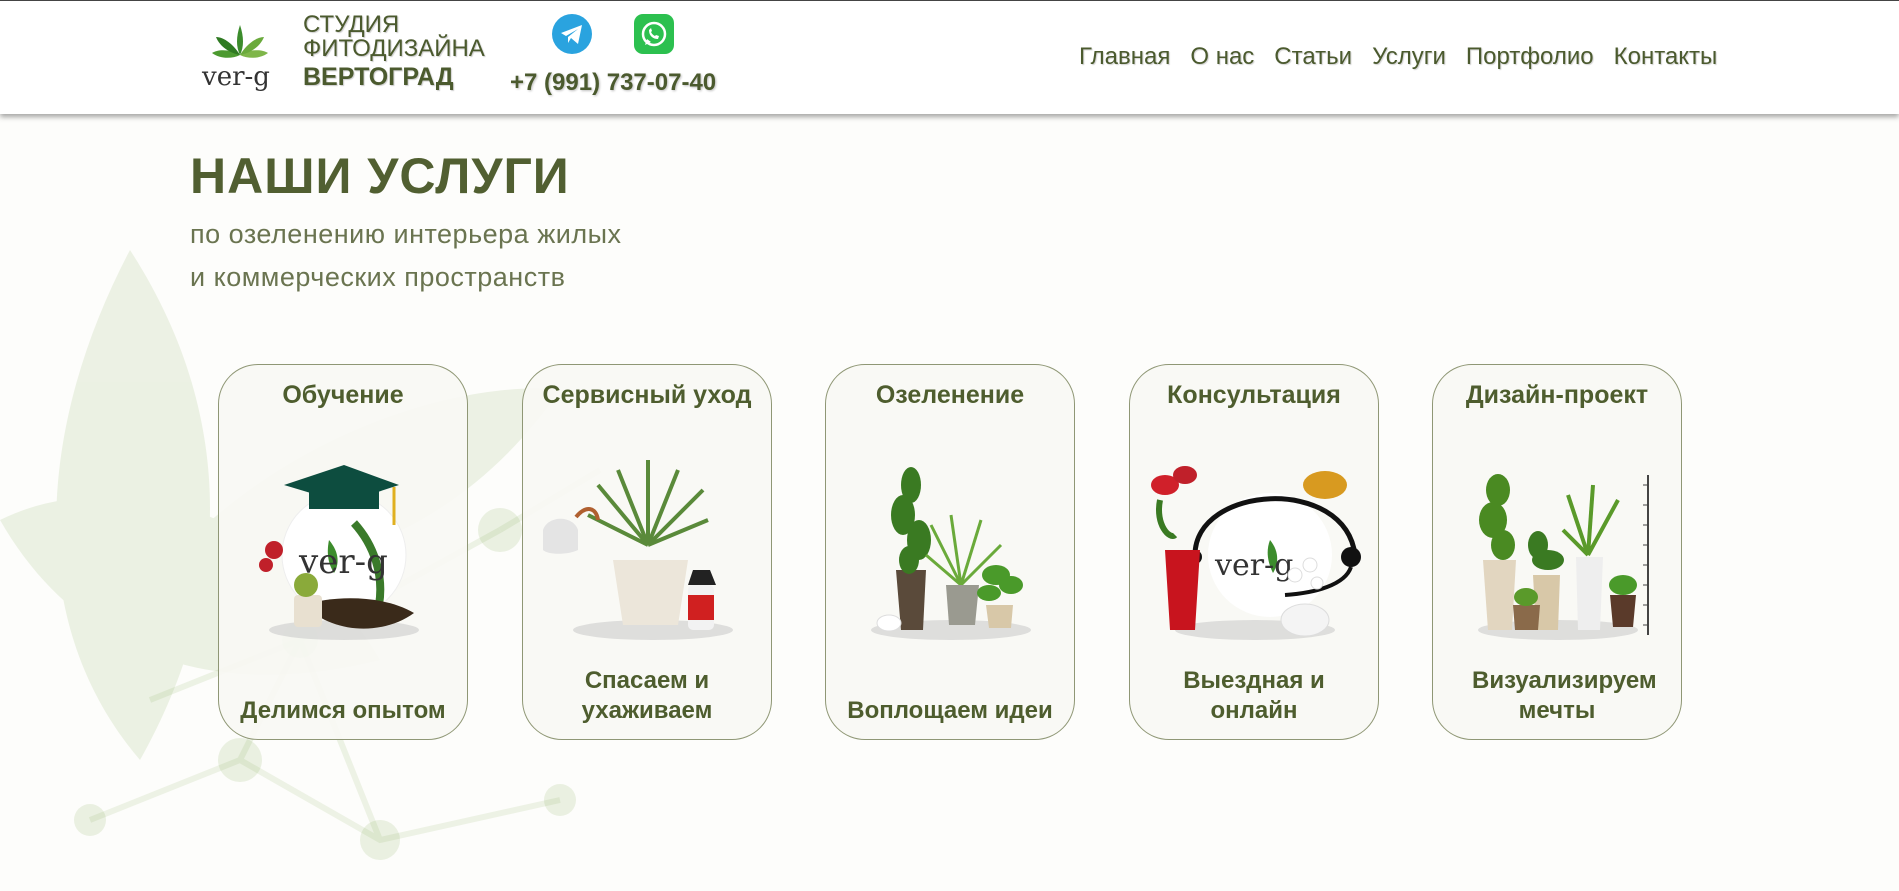 The width and height of the screenshot is (1899, 891). What do you see at coordinates (1222, 57) in the screenshot?
I see `nav-item-about: О нас` at bounding box center [1222, 57].